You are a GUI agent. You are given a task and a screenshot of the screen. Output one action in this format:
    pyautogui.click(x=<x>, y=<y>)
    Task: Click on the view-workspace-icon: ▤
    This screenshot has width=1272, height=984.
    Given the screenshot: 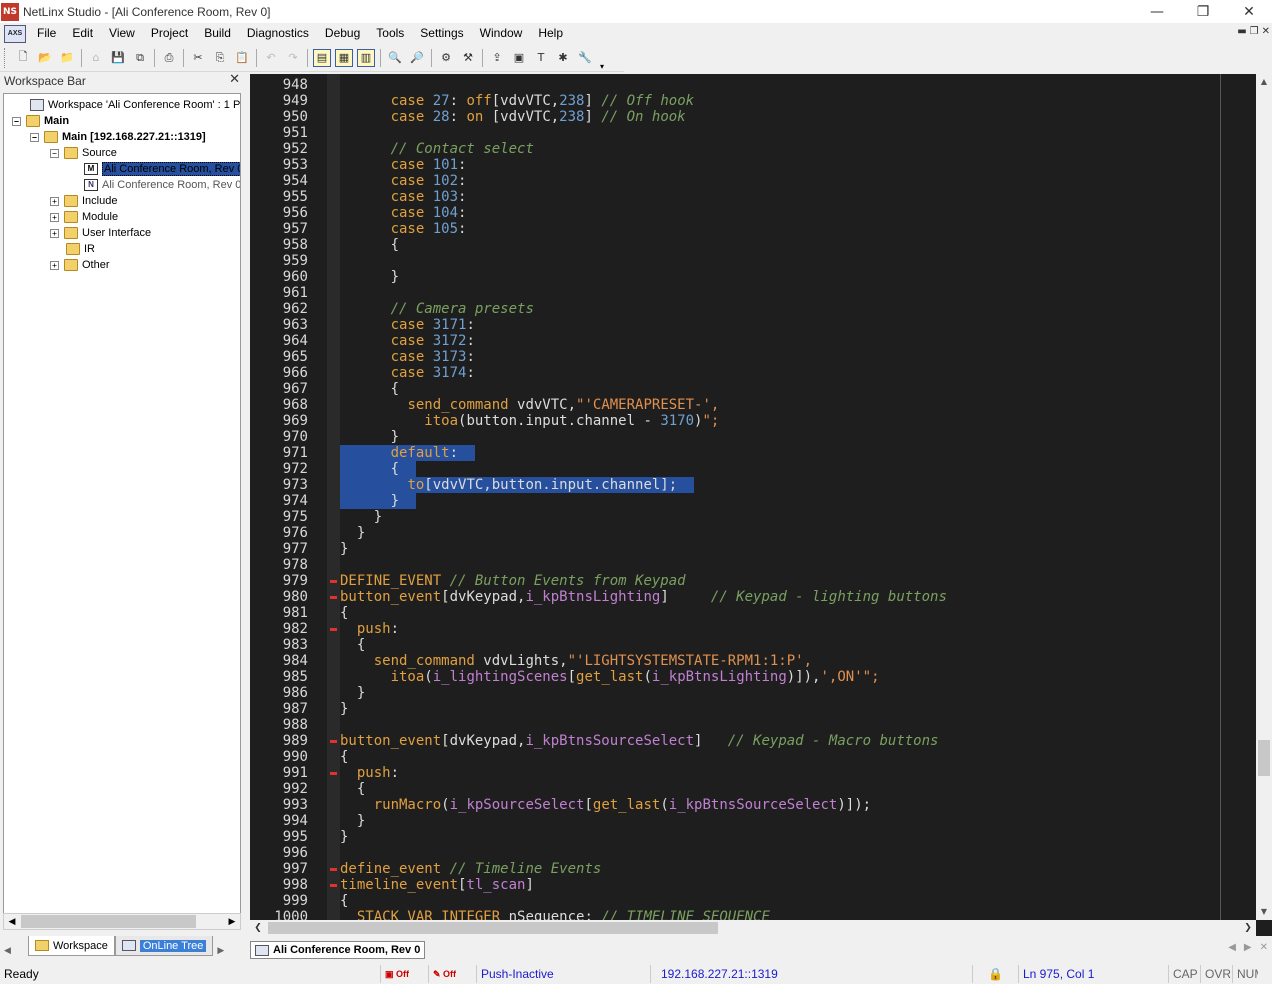 What is the action you would take?
    pyautogui.click(x=322, y=57)
    